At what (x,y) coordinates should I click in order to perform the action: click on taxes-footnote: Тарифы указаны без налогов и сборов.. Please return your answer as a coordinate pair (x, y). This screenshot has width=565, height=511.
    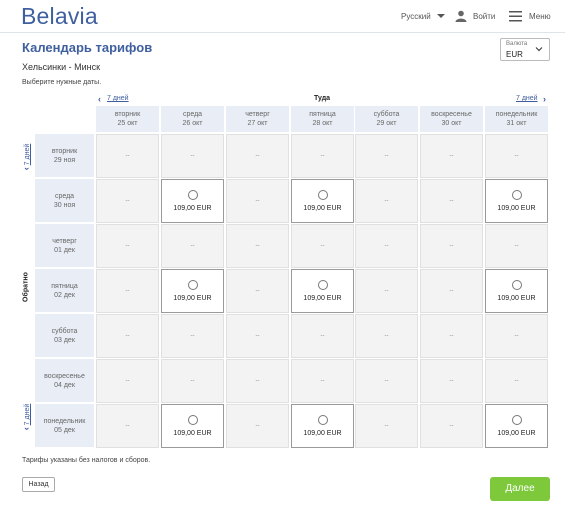
    Looking at the image, I should click on (86, 460).